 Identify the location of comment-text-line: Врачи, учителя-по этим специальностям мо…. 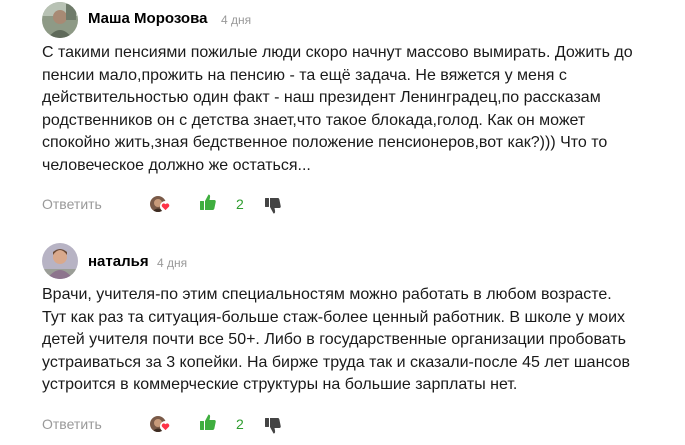
(327, 294).